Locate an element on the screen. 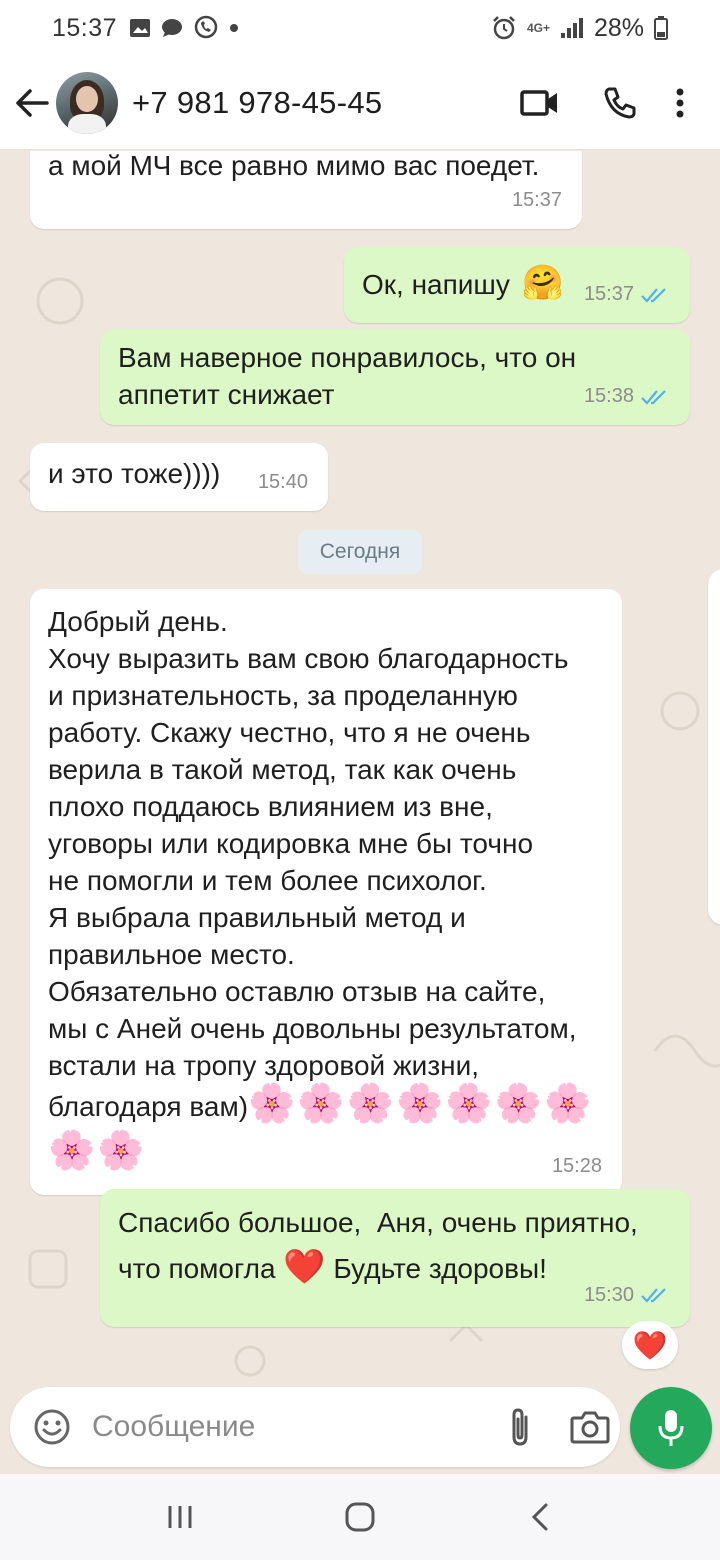 Image resolution: width=720 pixels, height=1560 pixels. message-bubble-outgoing: Ок, напишу 🤗 15:37 is located at coordinates (517, 285).